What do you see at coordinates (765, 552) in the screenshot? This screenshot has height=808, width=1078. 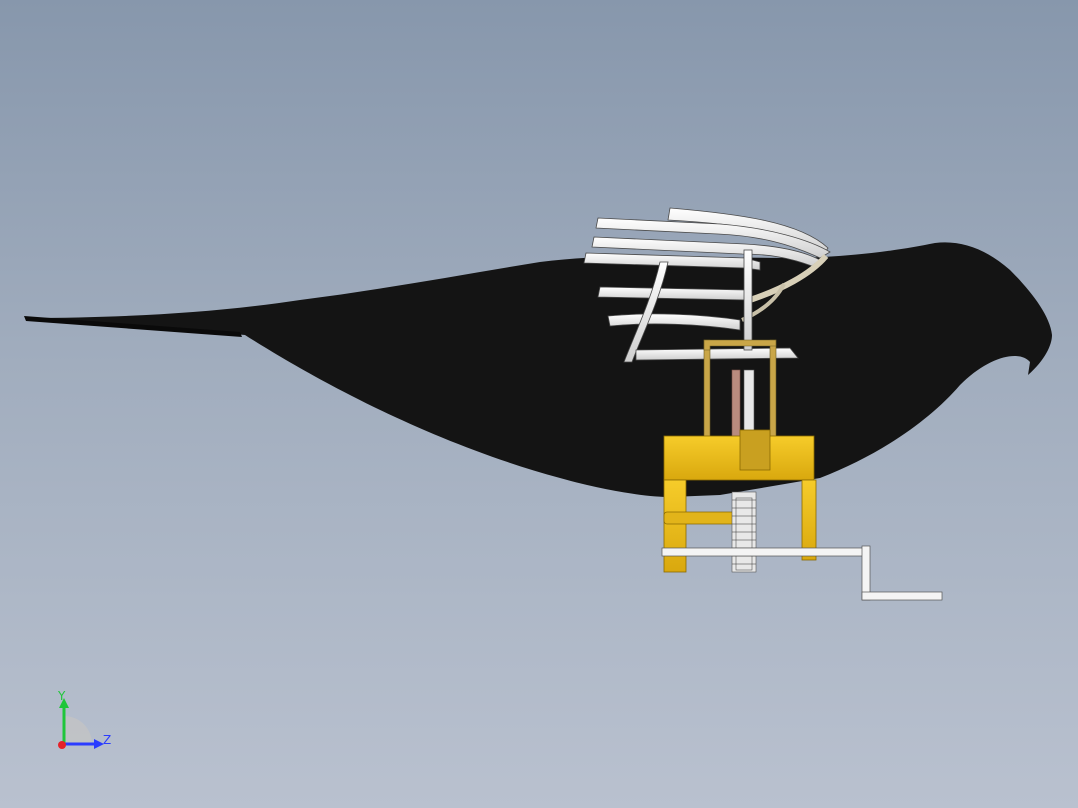 I see `crank-shaft` at bounding box center [765, 552].